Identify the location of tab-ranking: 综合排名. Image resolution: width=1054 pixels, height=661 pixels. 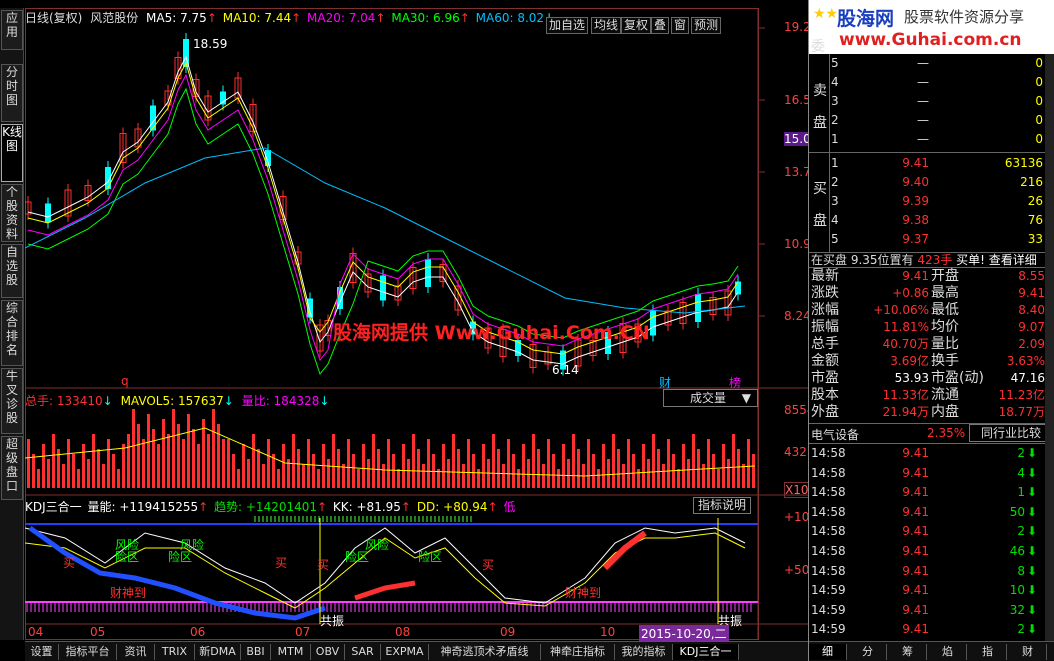
(12, 333).